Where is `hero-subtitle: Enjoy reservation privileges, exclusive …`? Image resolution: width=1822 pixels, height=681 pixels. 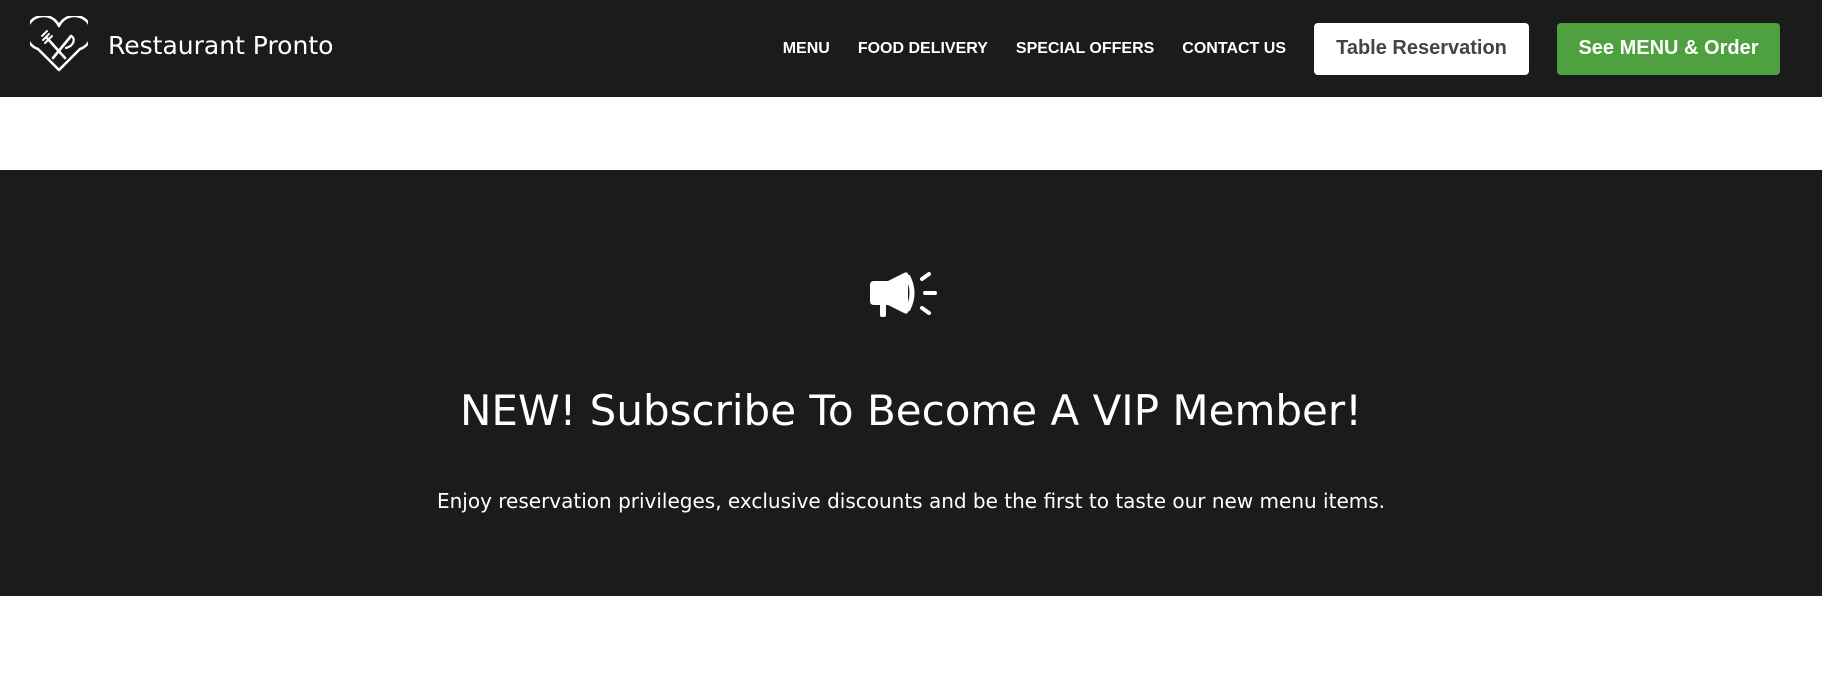
hero-subtitle: Enjoy reservation privileges, exclusive … is located at coordinates (911, 501).